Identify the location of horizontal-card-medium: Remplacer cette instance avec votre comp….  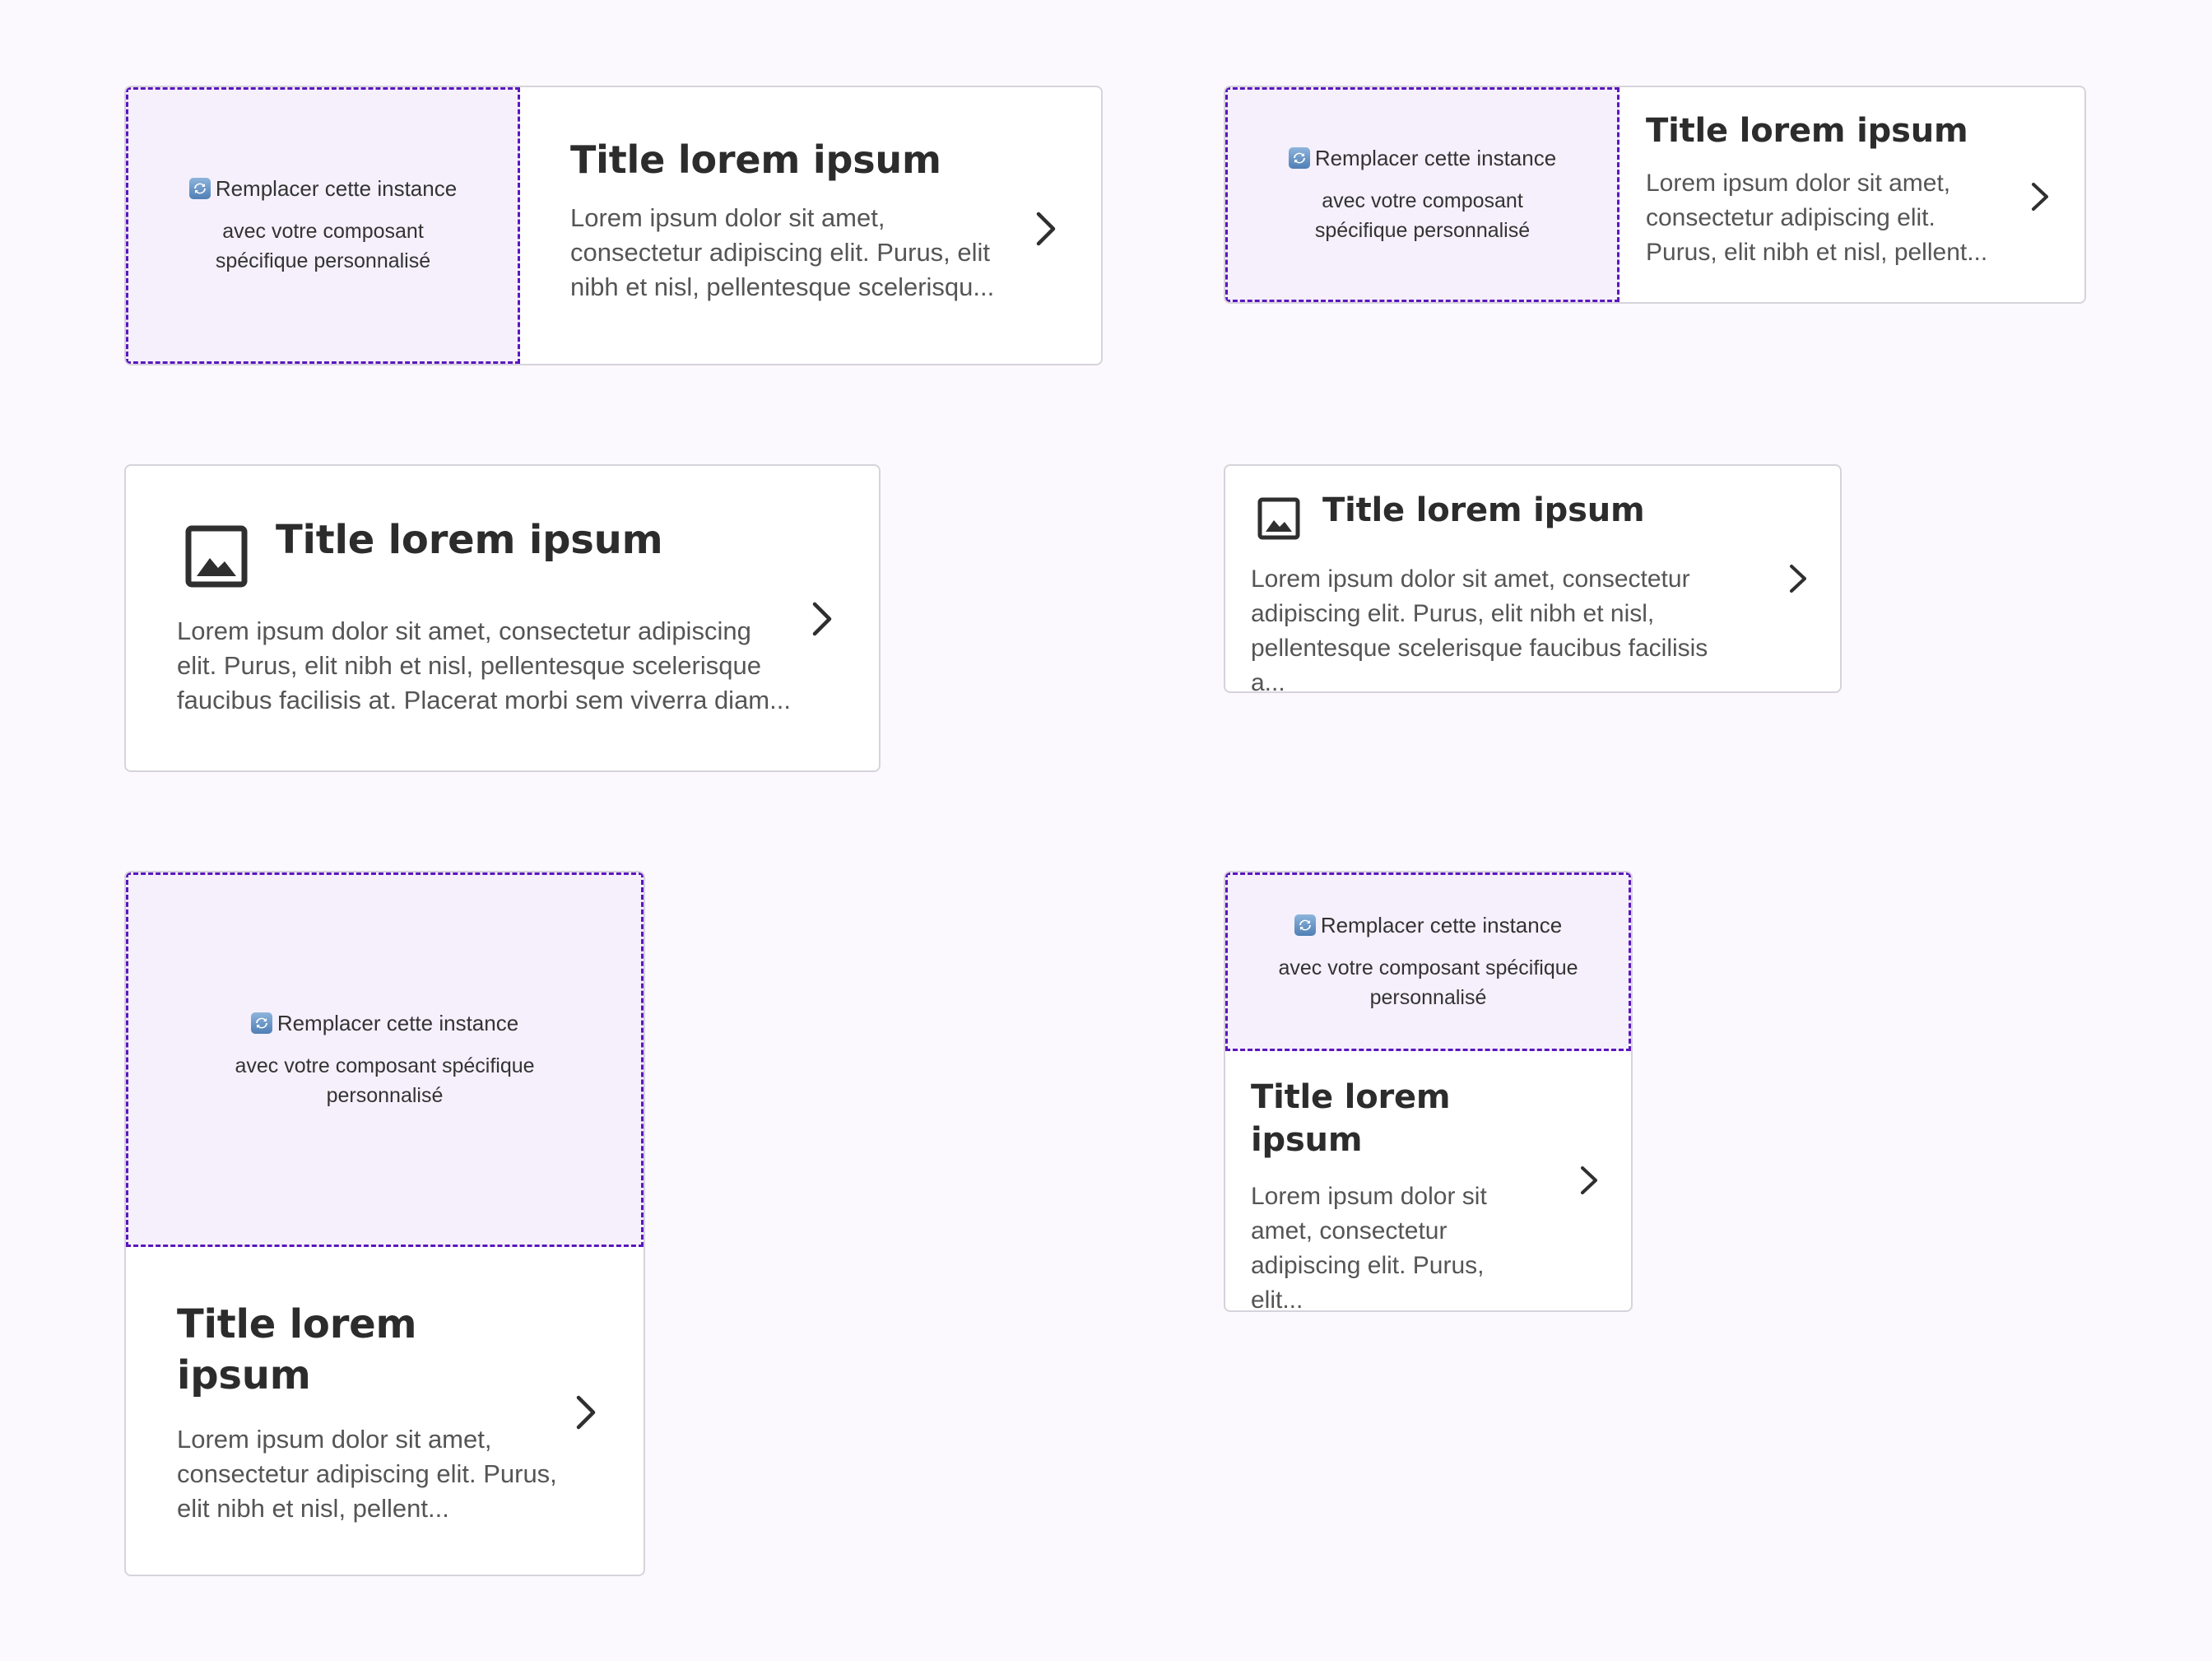
(1655, 195).